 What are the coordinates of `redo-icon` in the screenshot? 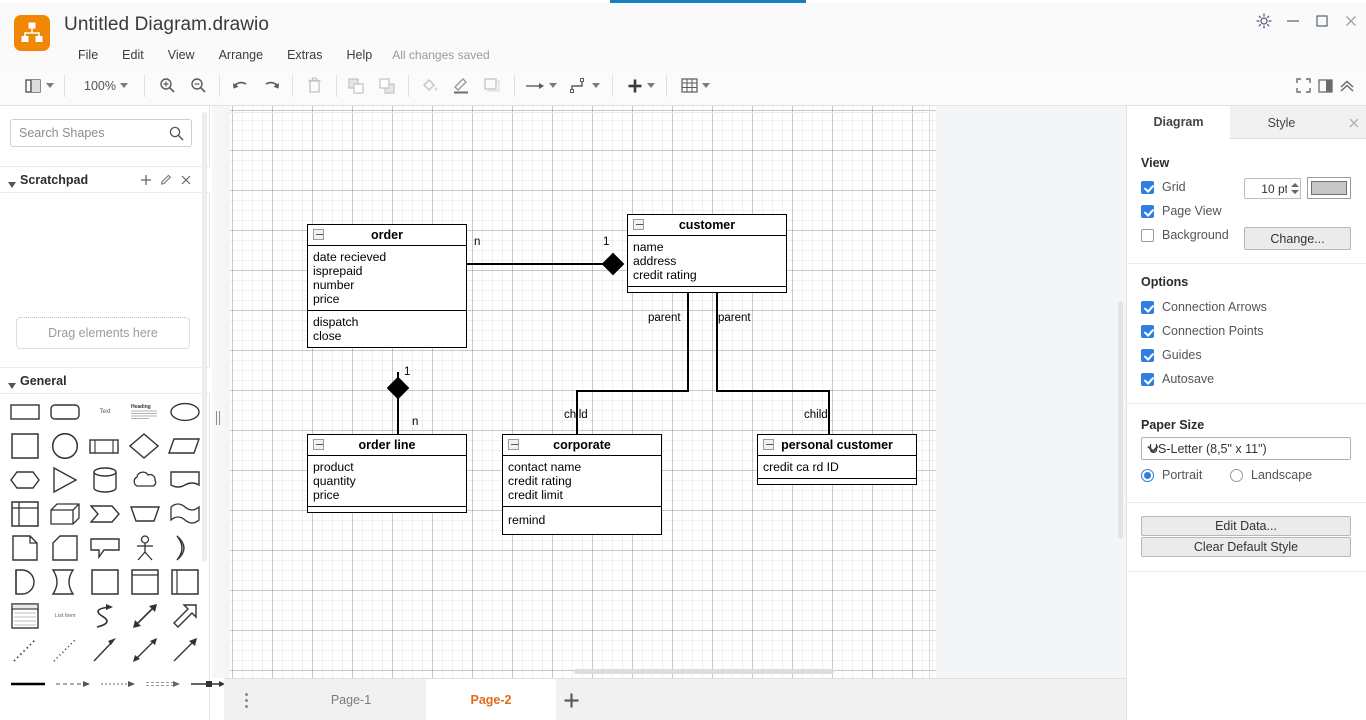 It's located at (271, 85).